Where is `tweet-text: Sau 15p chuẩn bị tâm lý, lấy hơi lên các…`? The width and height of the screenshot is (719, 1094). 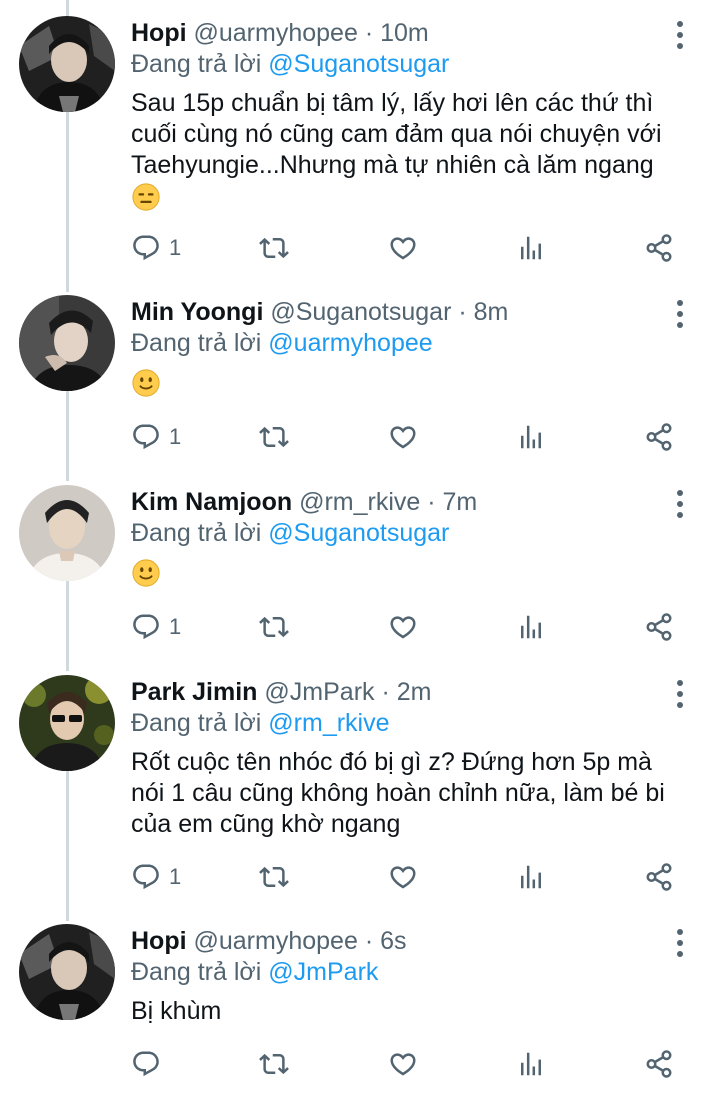 tweet-text: Sau 15p chuẩn bị tâm lý, lấy hơi lên các… is located at coordinates (411, 150).